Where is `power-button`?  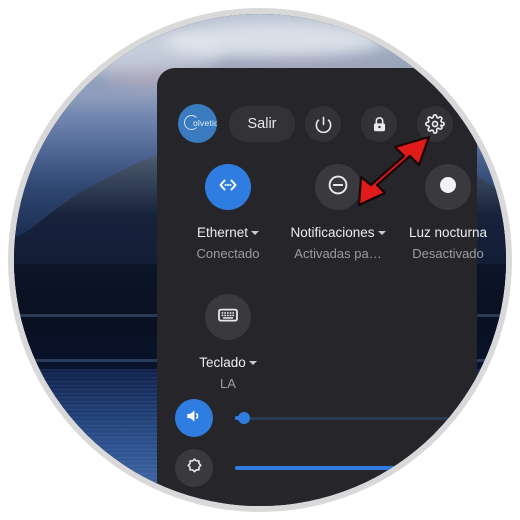
power-button is located at coordinates (323, 124).